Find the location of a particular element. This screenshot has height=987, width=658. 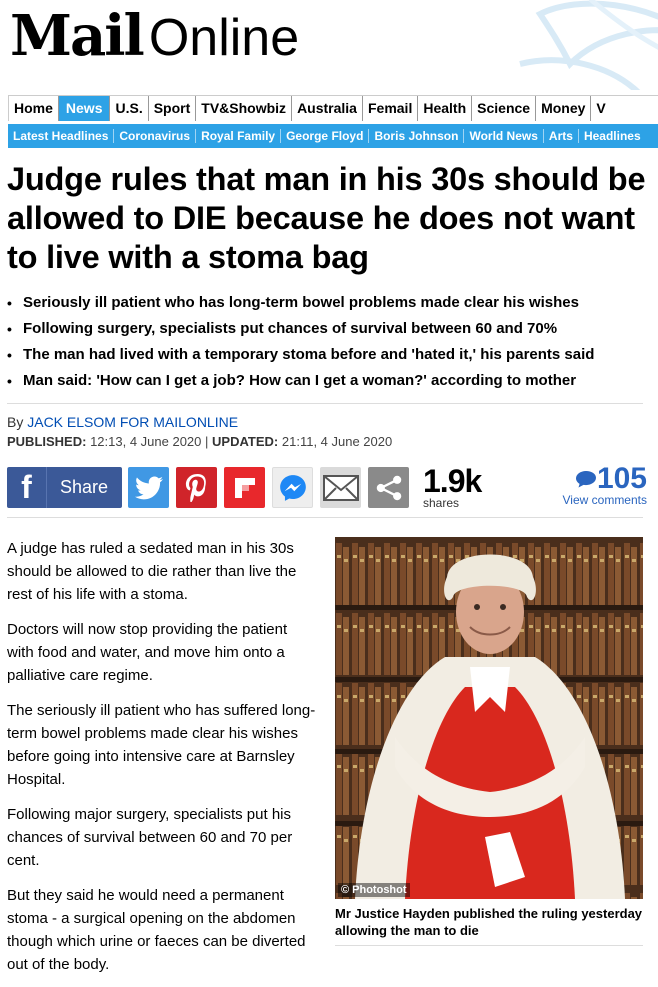

comments-count-wrap: 105 is located at coordinates (605, 479).